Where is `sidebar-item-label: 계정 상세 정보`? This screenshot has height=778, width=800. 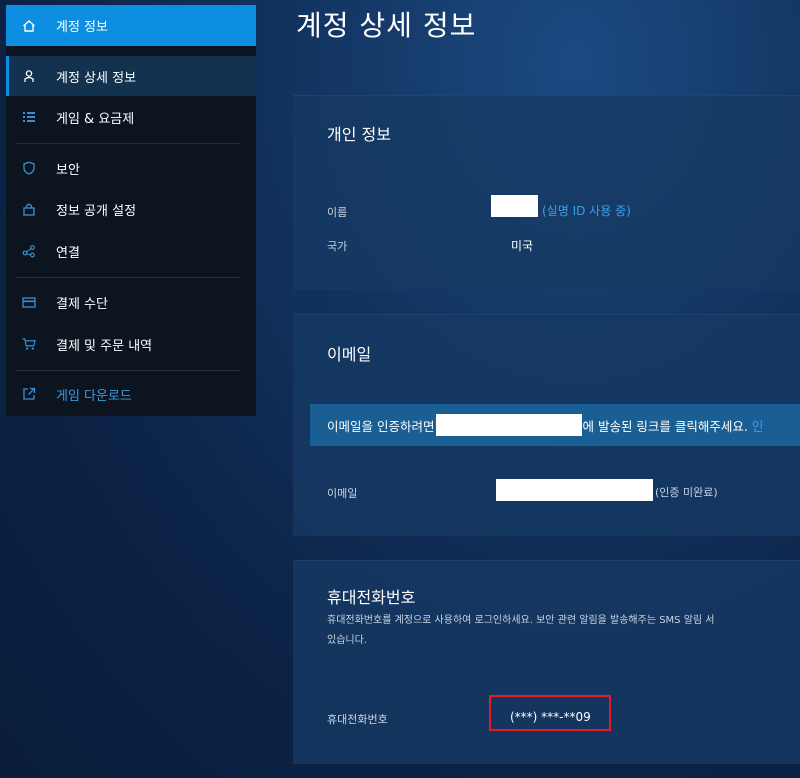 sidebar-item-label: 계정 상세 정보 is located at coordinates (96, 78).